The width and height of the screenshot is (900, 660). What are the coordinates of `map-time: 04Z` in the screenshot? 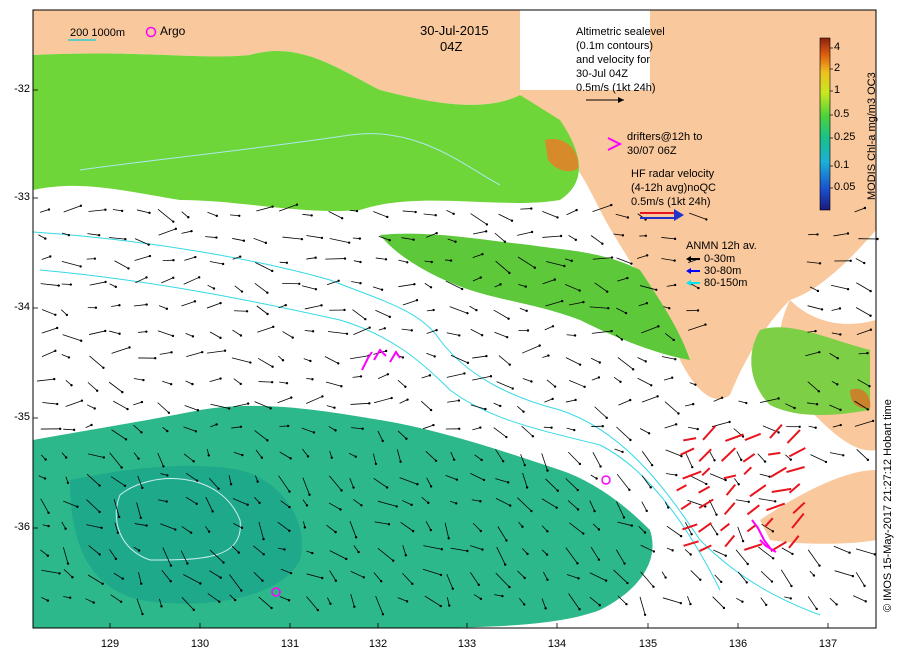 It's located at (451, 46).